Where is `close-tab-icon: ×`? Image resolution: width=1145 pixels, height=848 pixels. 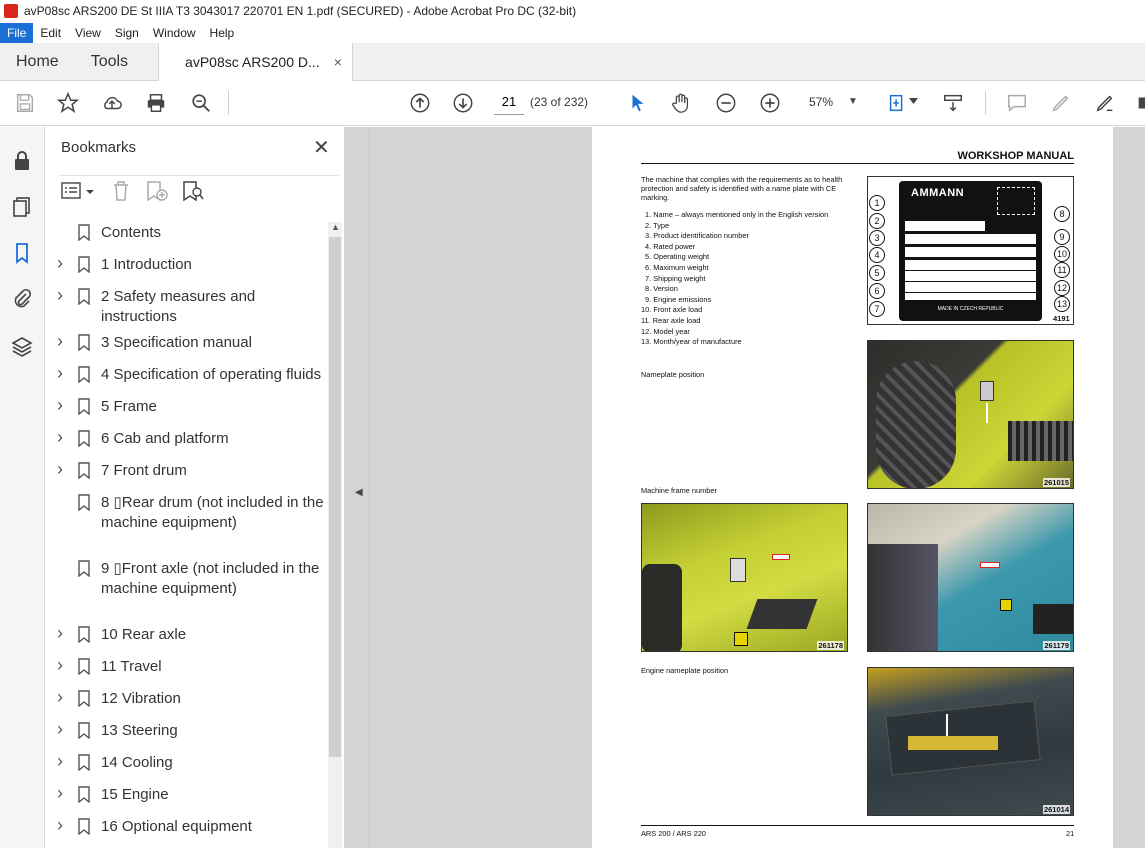
close-tab-icon: × is located at coordinates (338, 62).